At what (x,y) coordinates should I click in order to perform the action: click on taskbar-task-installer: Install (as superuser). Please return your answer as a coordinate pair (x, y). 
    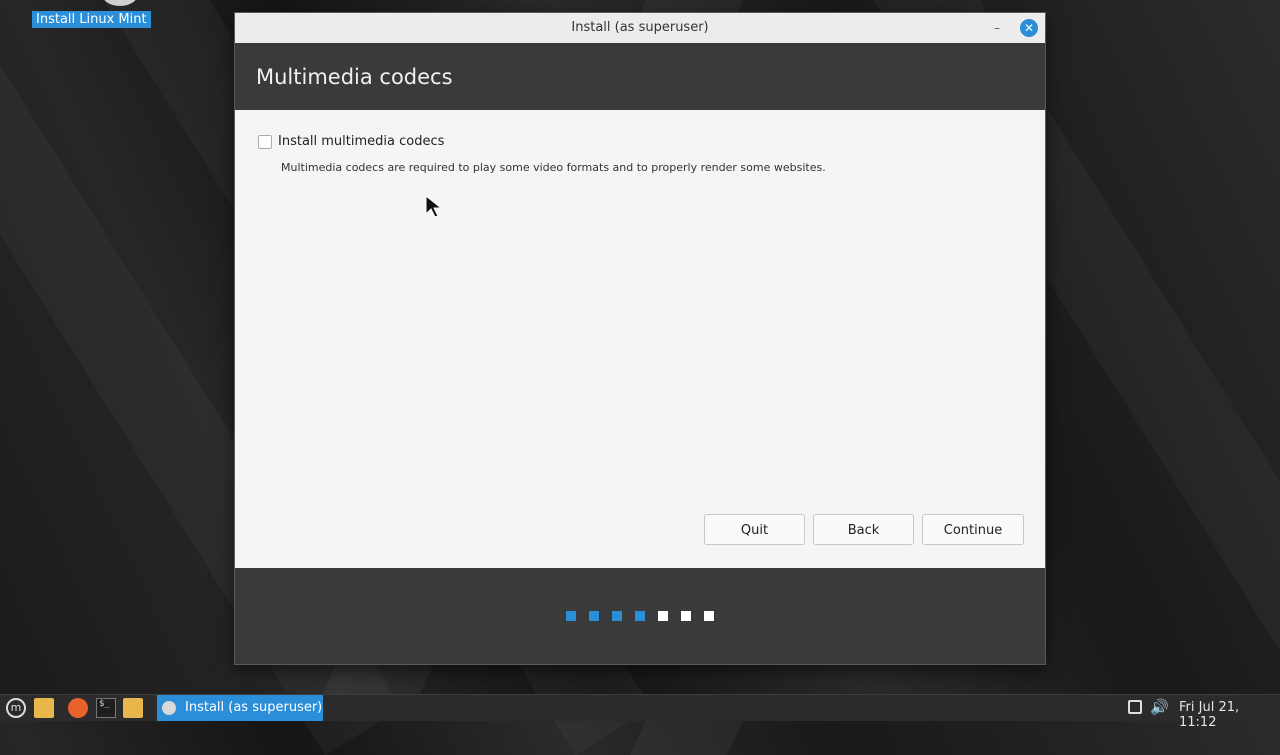
    Looking at the image, I should click on (240, 708).